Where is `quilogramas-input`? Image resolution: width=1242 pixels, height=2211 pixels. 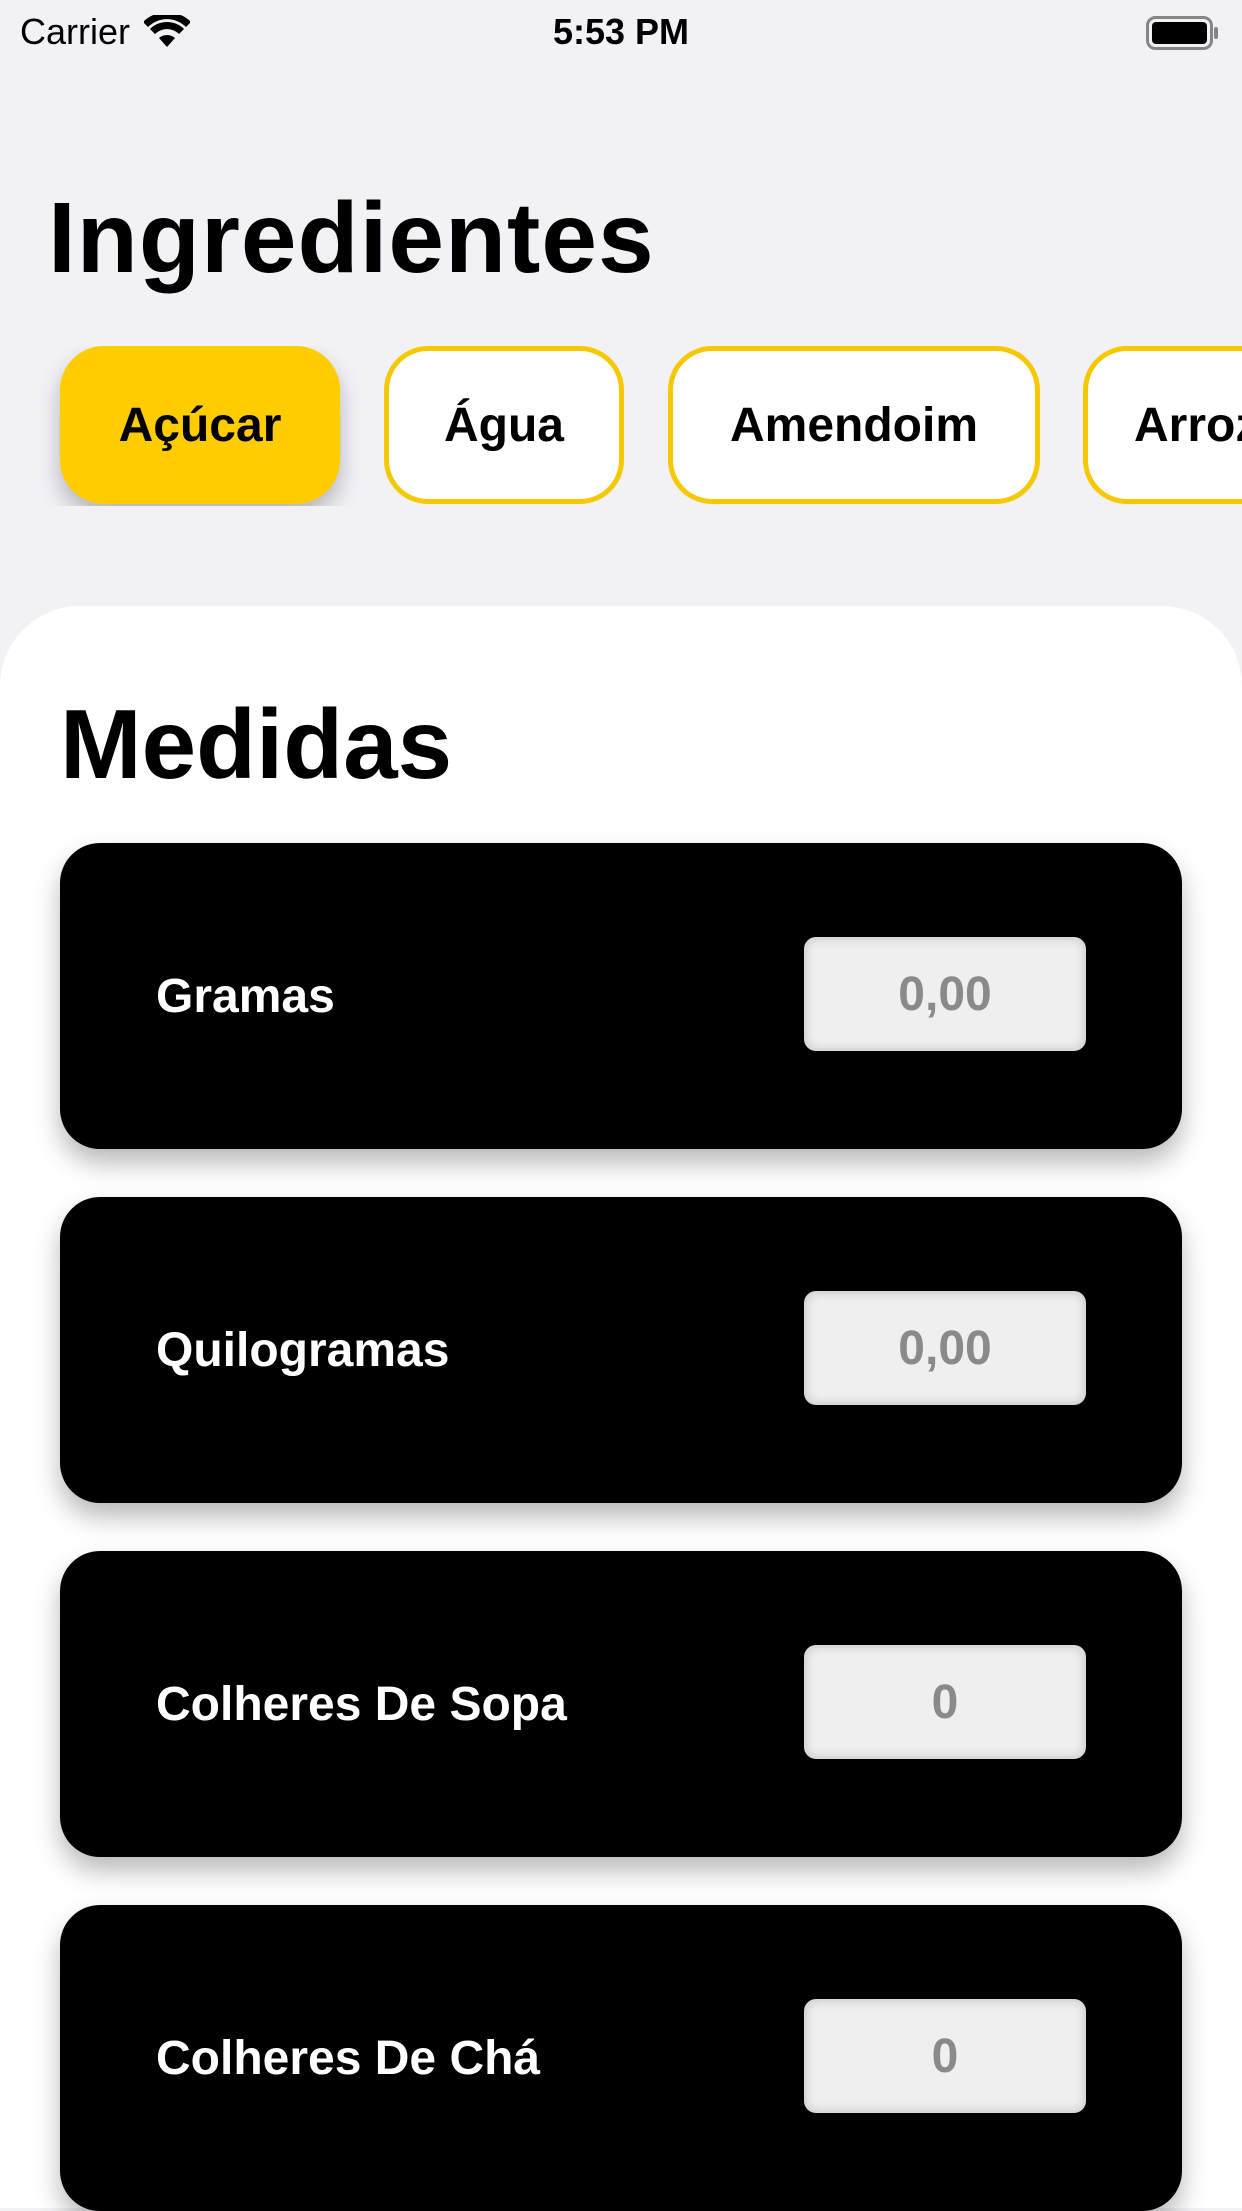
quilogramas-input is located at coordinates (945, 1348).